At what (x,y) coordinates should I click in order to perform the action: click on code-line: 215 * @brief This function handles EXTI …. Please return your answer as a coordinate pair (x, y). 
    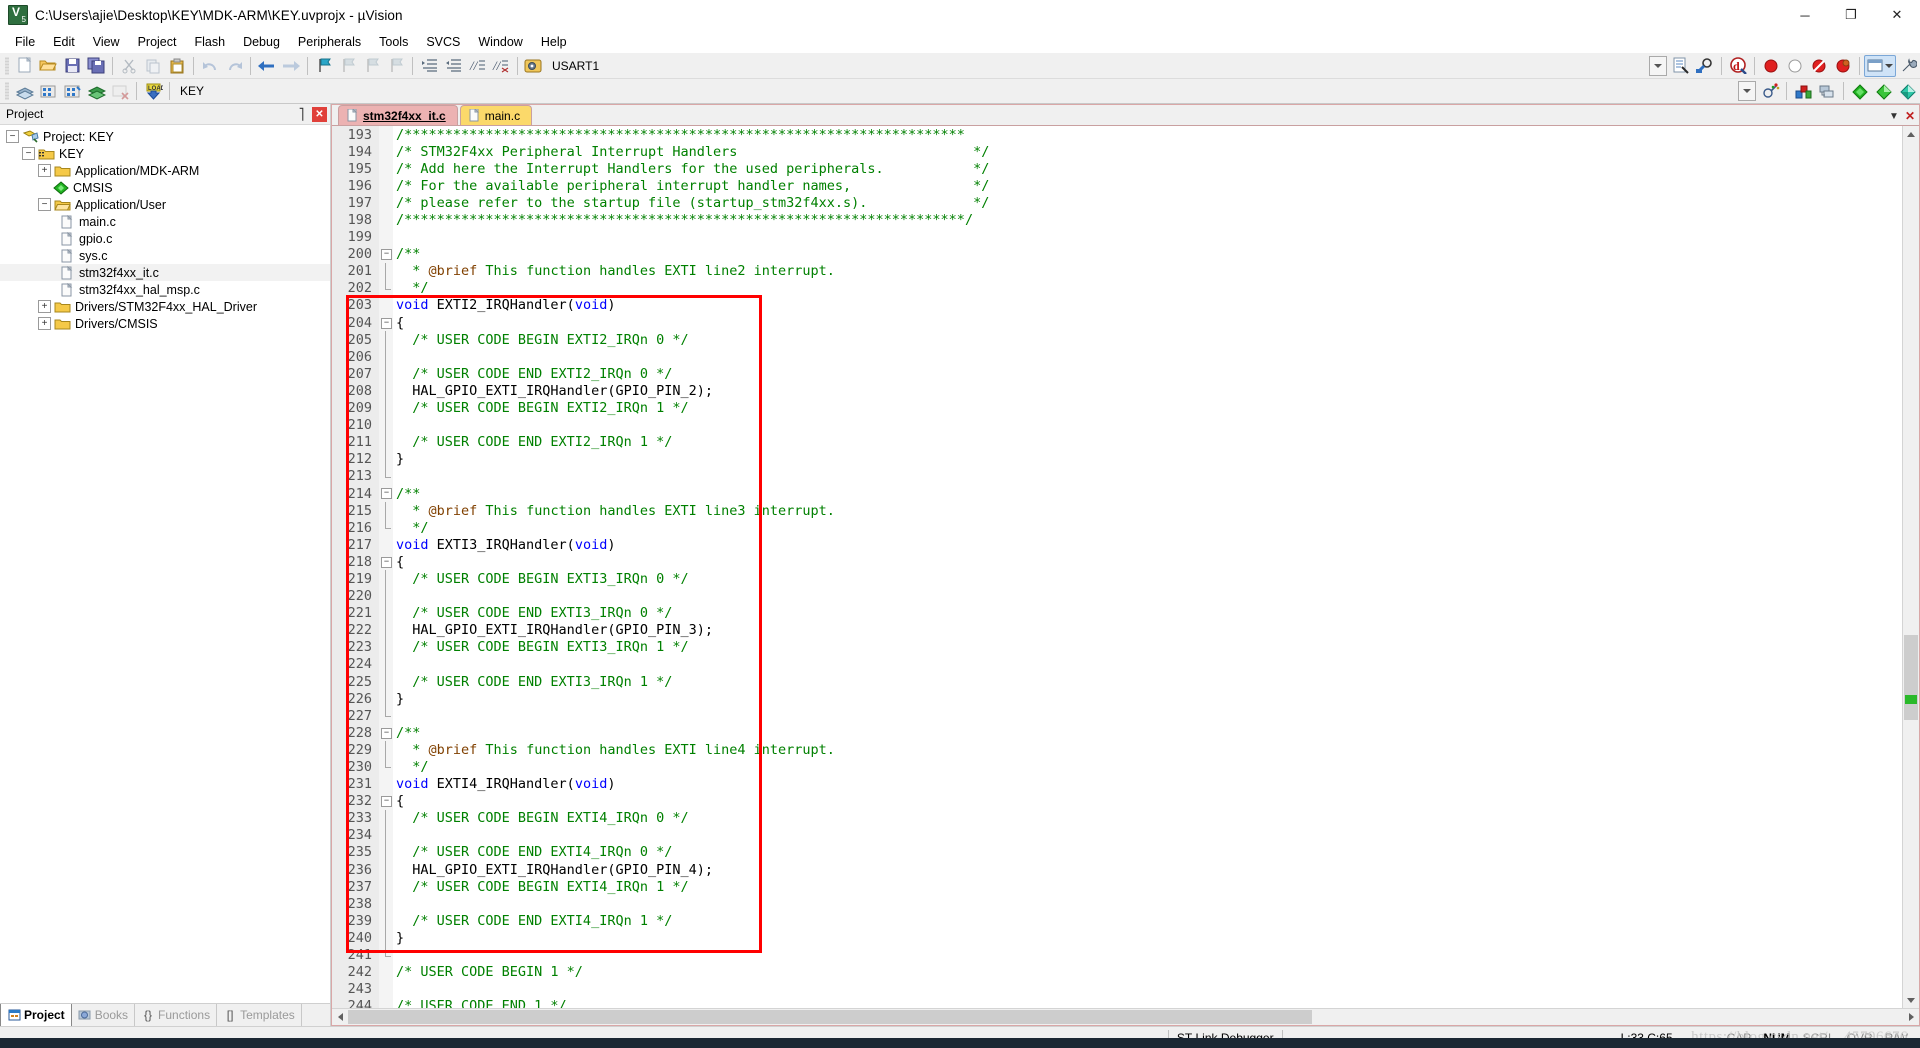
    Looking at the image, I should click on (1117, 511).